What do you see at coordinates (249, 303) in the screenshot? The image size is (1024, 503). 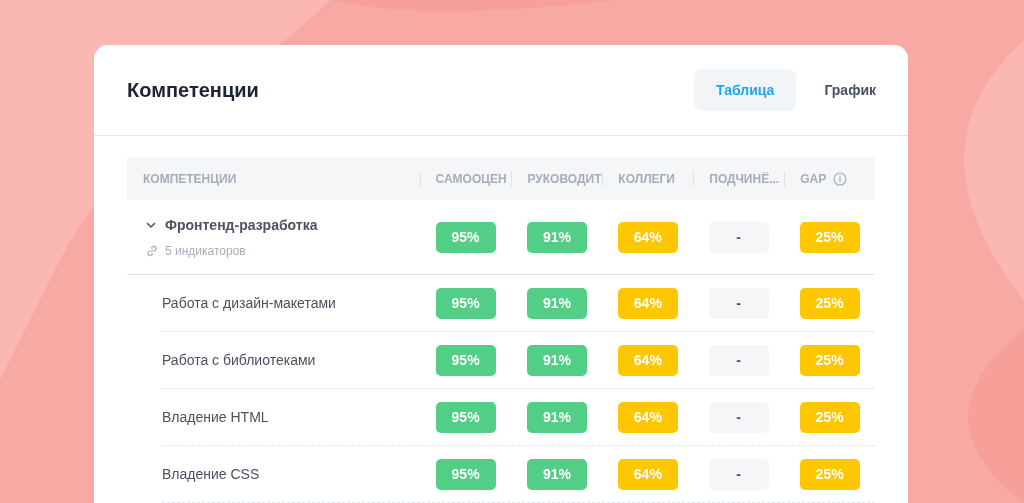 I see `competency-name: Работа с дизайн-макетами` at bounding box center [249, 303].